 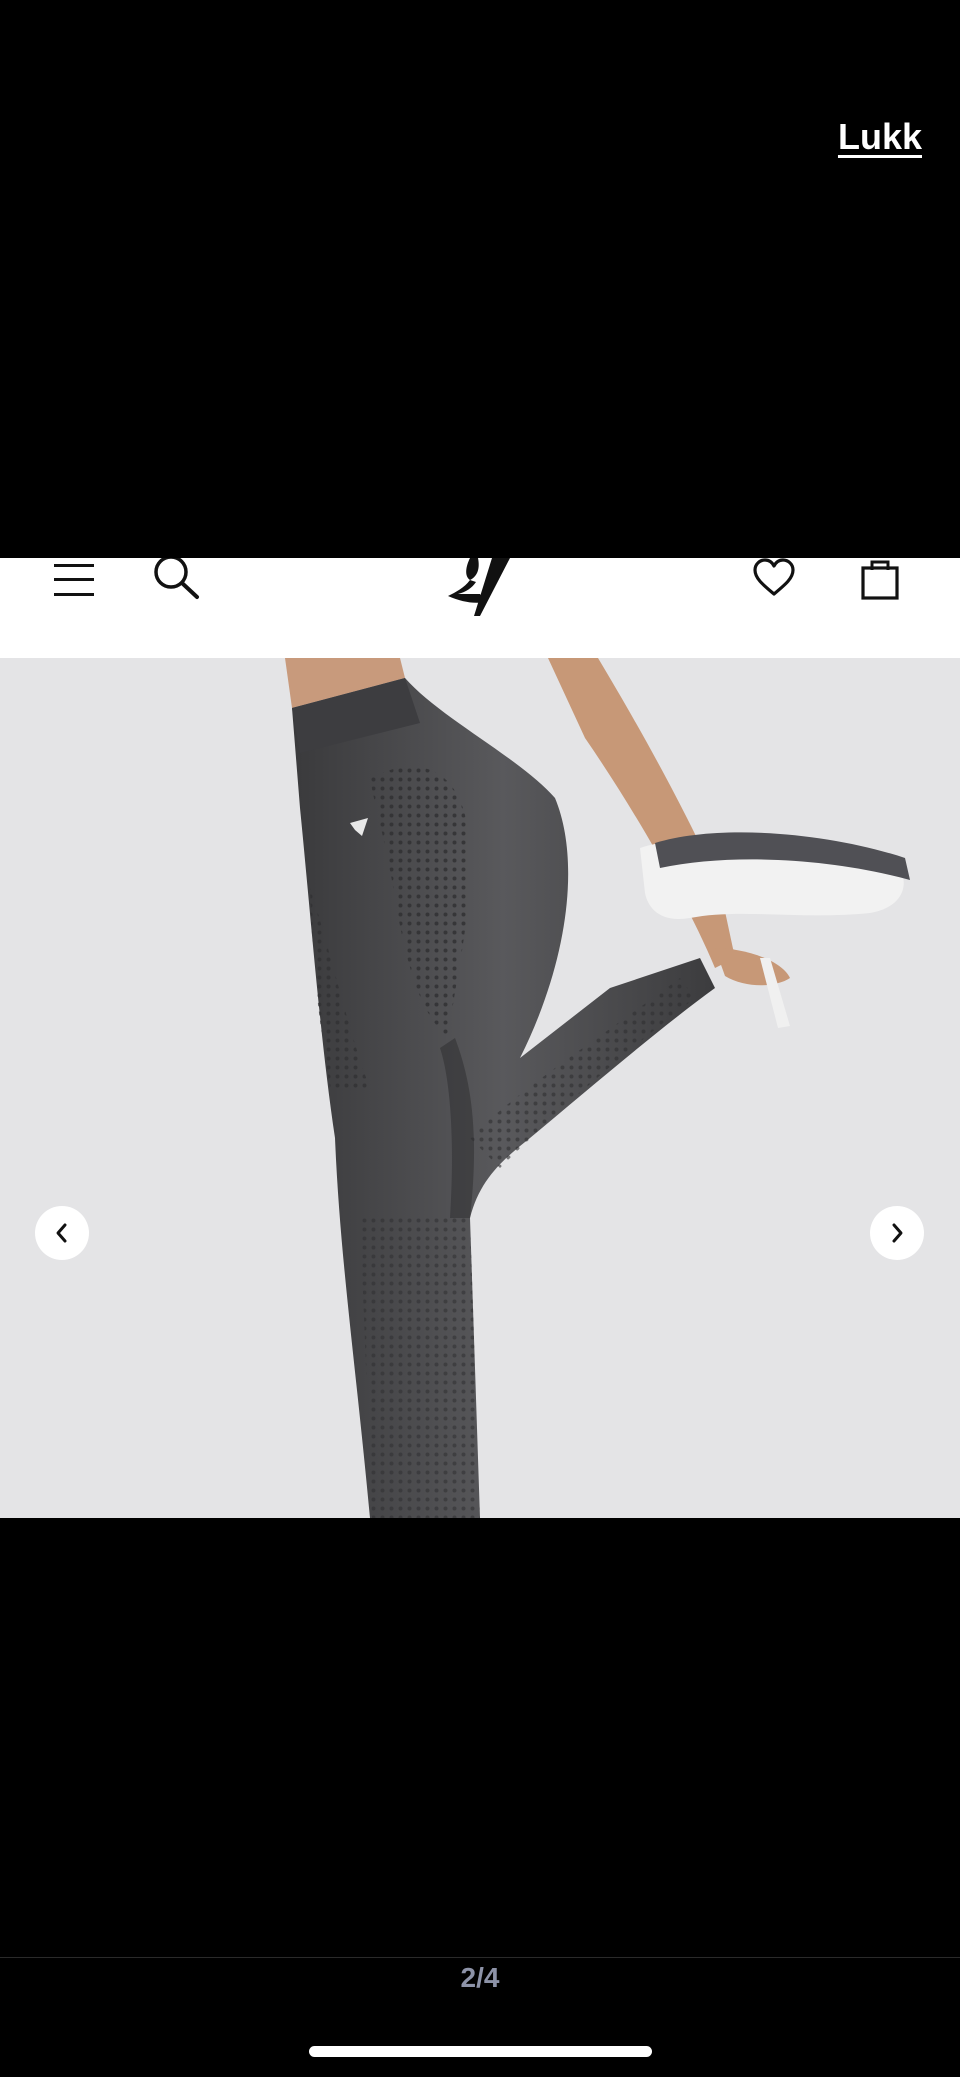 What do you see at coordinates (880, 137) in the screenshot?
I see `close-link: Lukk` at bounding box center [880, 137].